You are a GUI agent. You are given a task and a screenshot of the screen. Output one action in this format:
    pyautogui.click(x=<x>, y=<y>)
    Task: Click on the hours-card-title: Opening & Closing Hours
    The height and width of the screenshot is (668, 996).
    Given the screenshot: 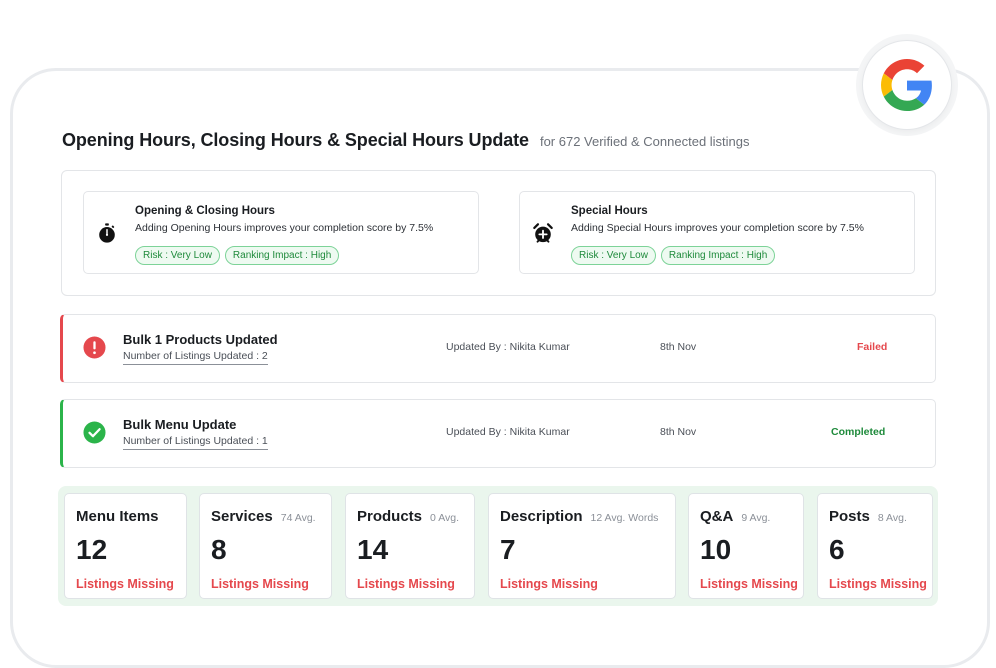 What is the action you would take?
    pyautogui.click(x=205, y=211)
    